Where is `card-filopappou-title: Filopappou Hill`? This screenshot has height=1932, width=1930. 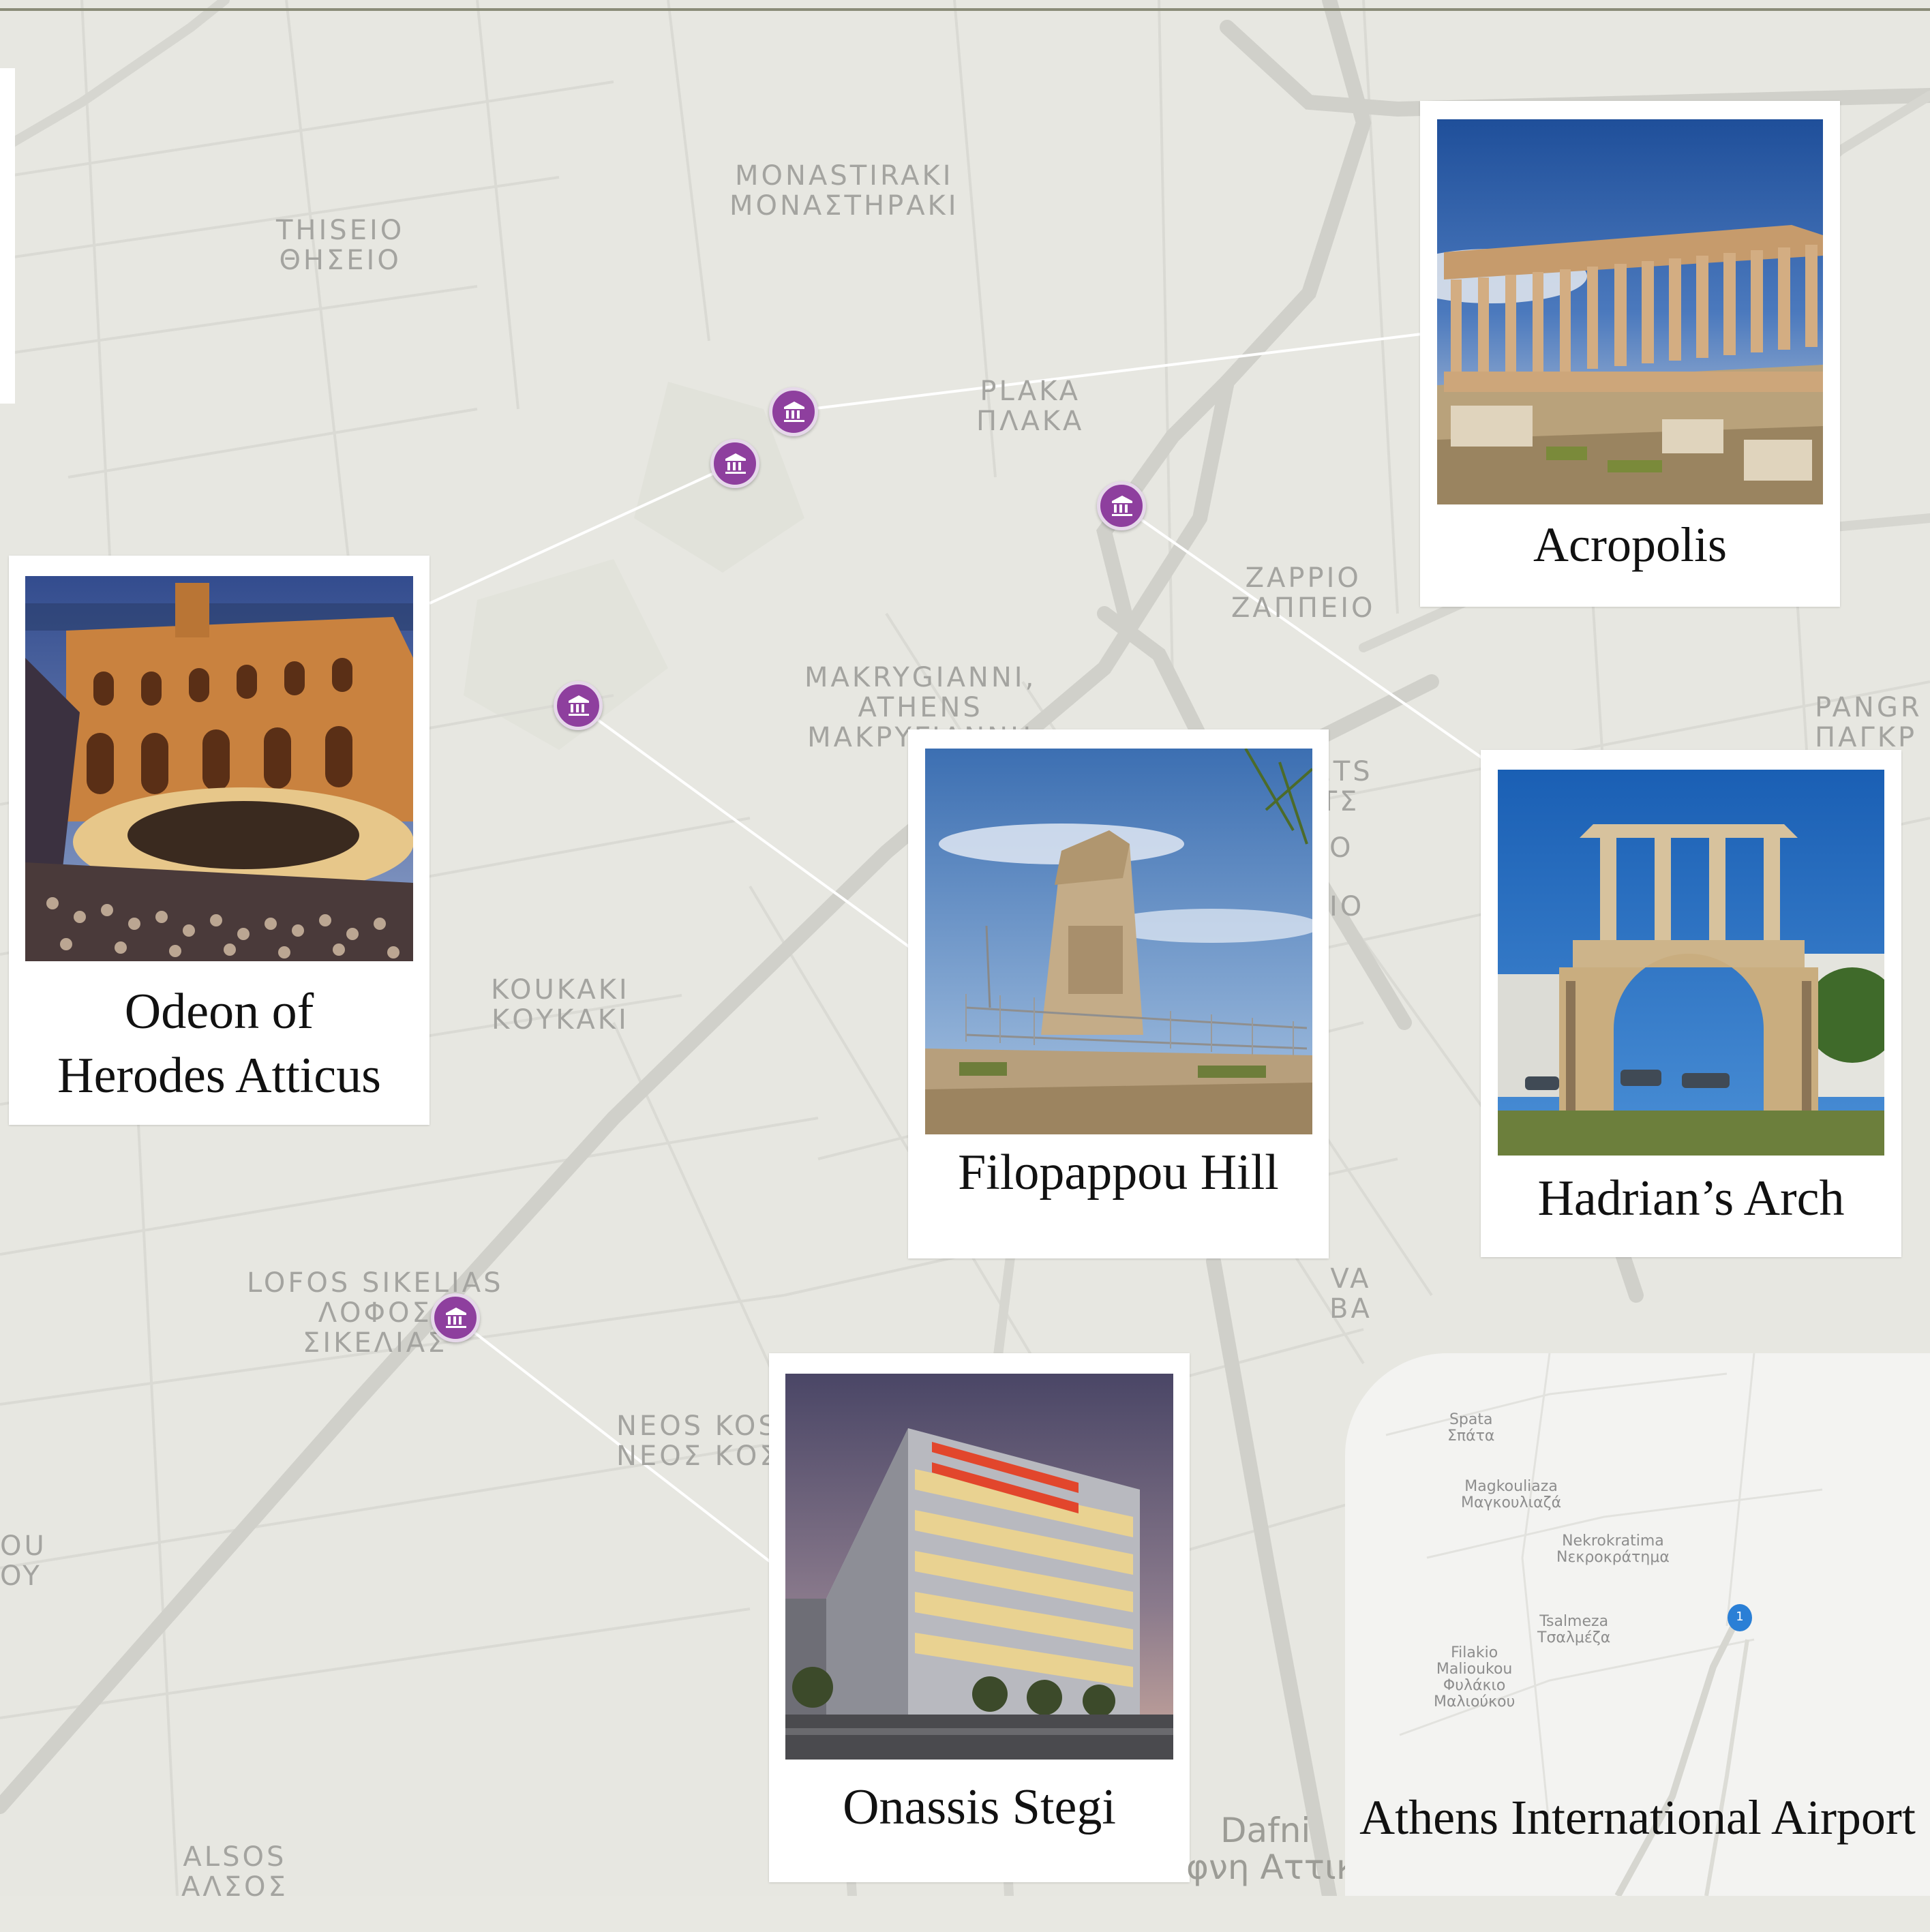 card-filopappou-title: Filopappou Hill is located at coordinates (1118, 1173).